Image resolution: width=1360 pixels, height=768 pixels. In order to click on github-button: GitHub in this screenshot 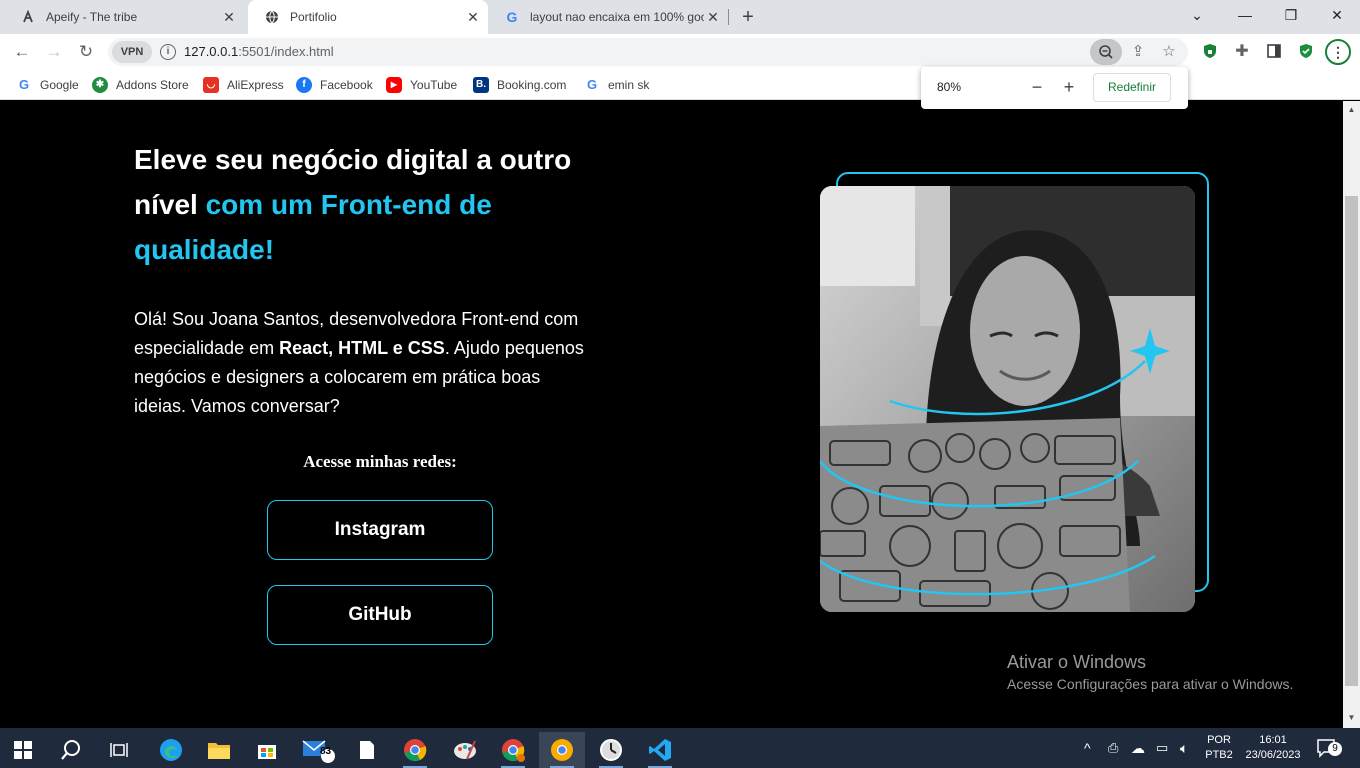, I will do `click(380, 615)`.